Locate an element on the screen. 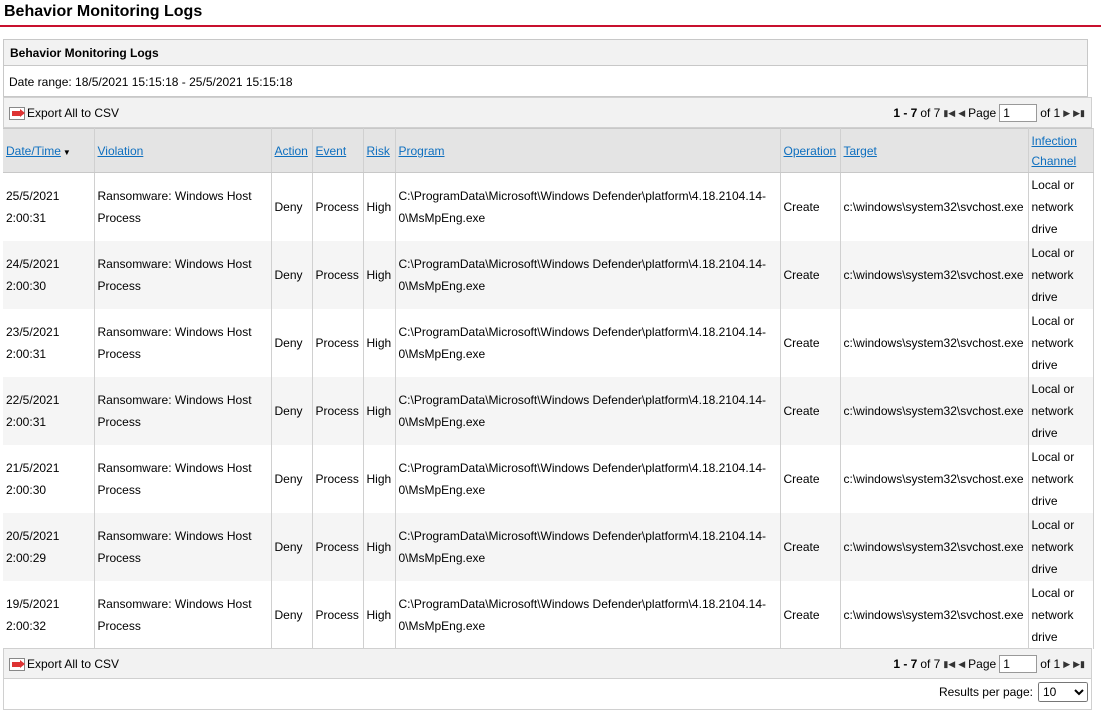 The height and width of the screenshot is (720, 1101). sort-datetime-link: Date/Time is located at coordinates (33, 151).